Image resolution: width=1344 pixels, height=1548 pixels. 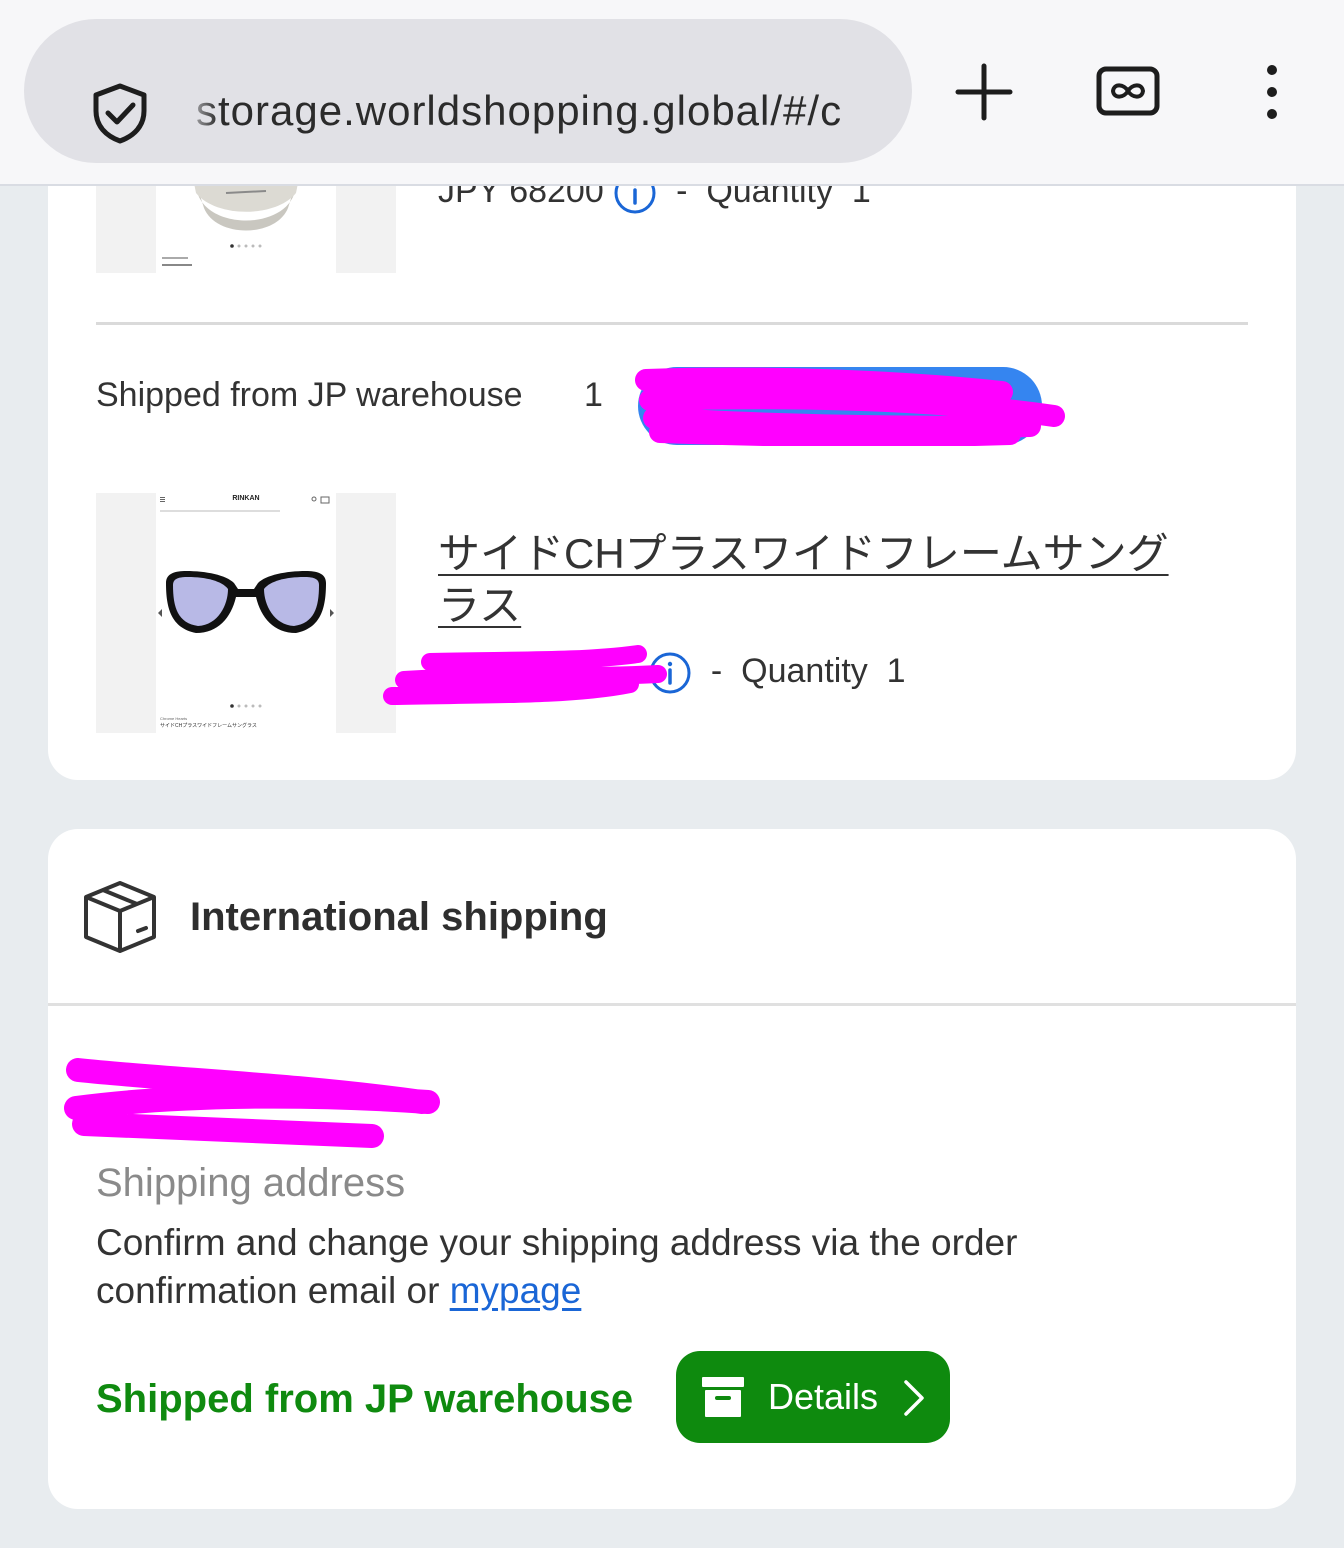 What do you see at coordinates (246, 602) in the screenshot?
I see `sunglasses-product-image` at bounding box center [246, 602].